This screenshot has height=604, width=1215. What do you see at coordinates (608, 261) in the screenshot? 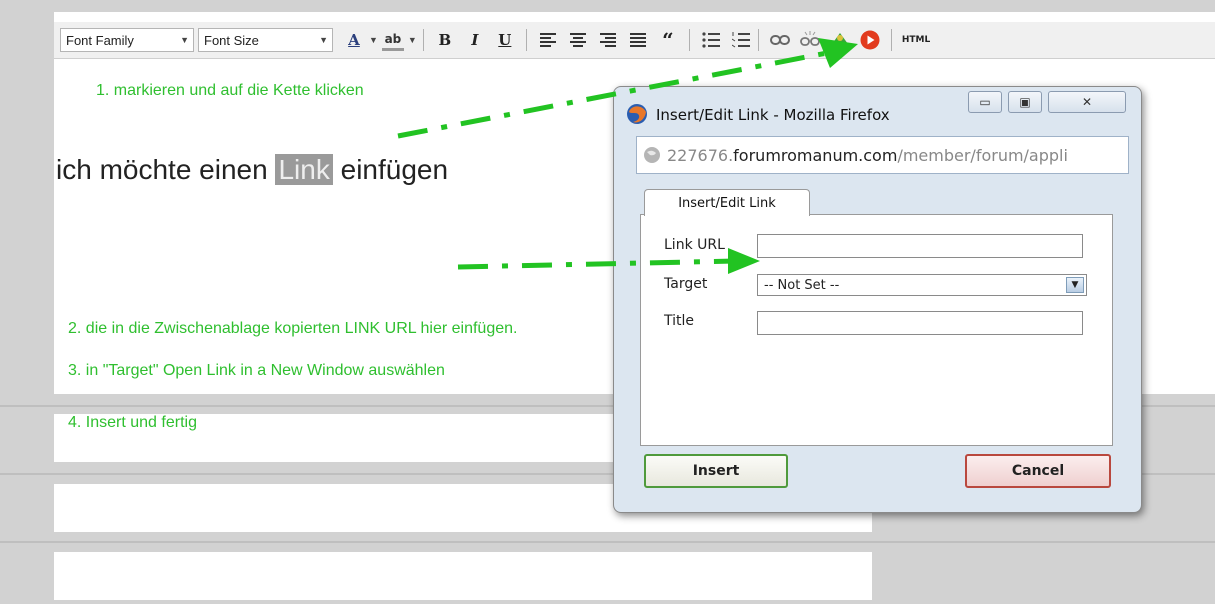
I see `arrow-to-url-field` at bounding box center [608, 261].